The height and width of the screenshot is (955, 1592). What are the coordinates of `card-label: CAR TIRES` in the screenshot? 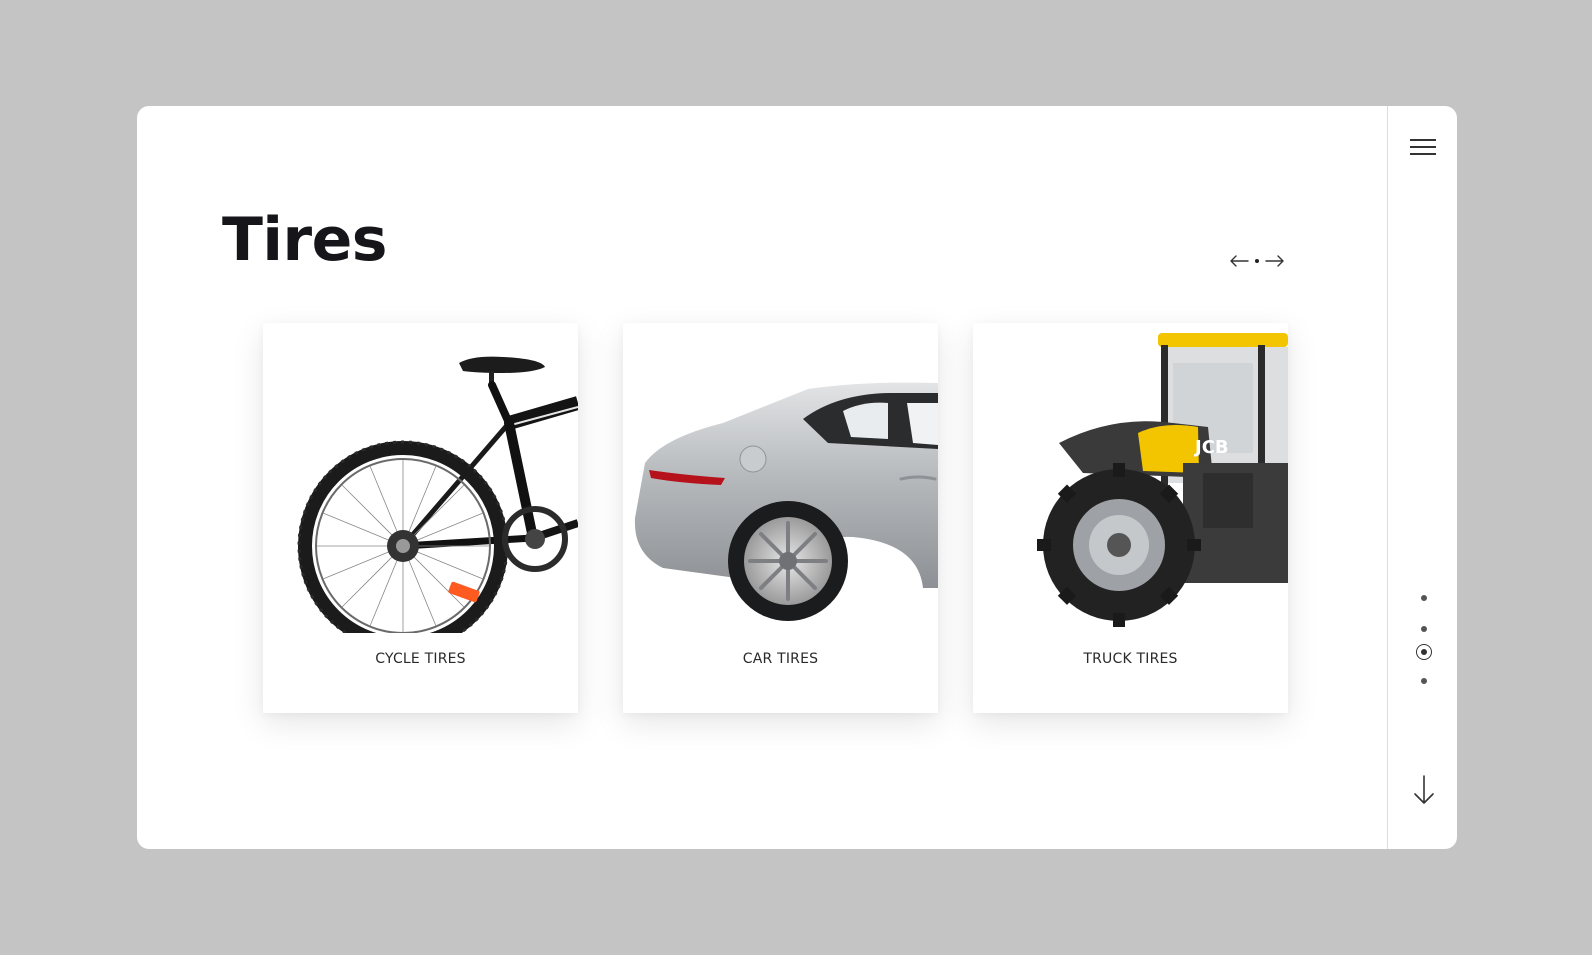 It's located at (780, 659).